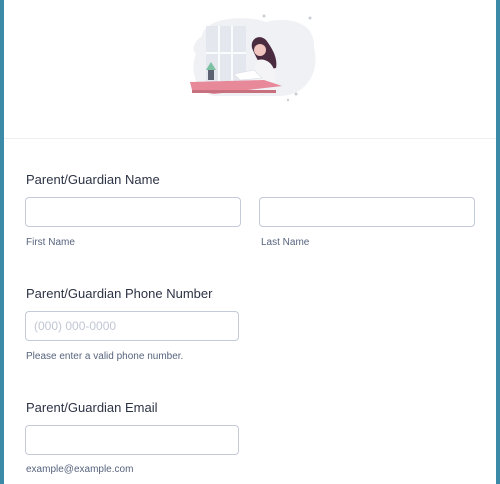 Image resolution: width=500 pixels, height=484 pixels. What do you see at coordinates (80, 469) in the screenshot?
I see `email-sublabel: example@example.com` at bounding box center [80, 469].